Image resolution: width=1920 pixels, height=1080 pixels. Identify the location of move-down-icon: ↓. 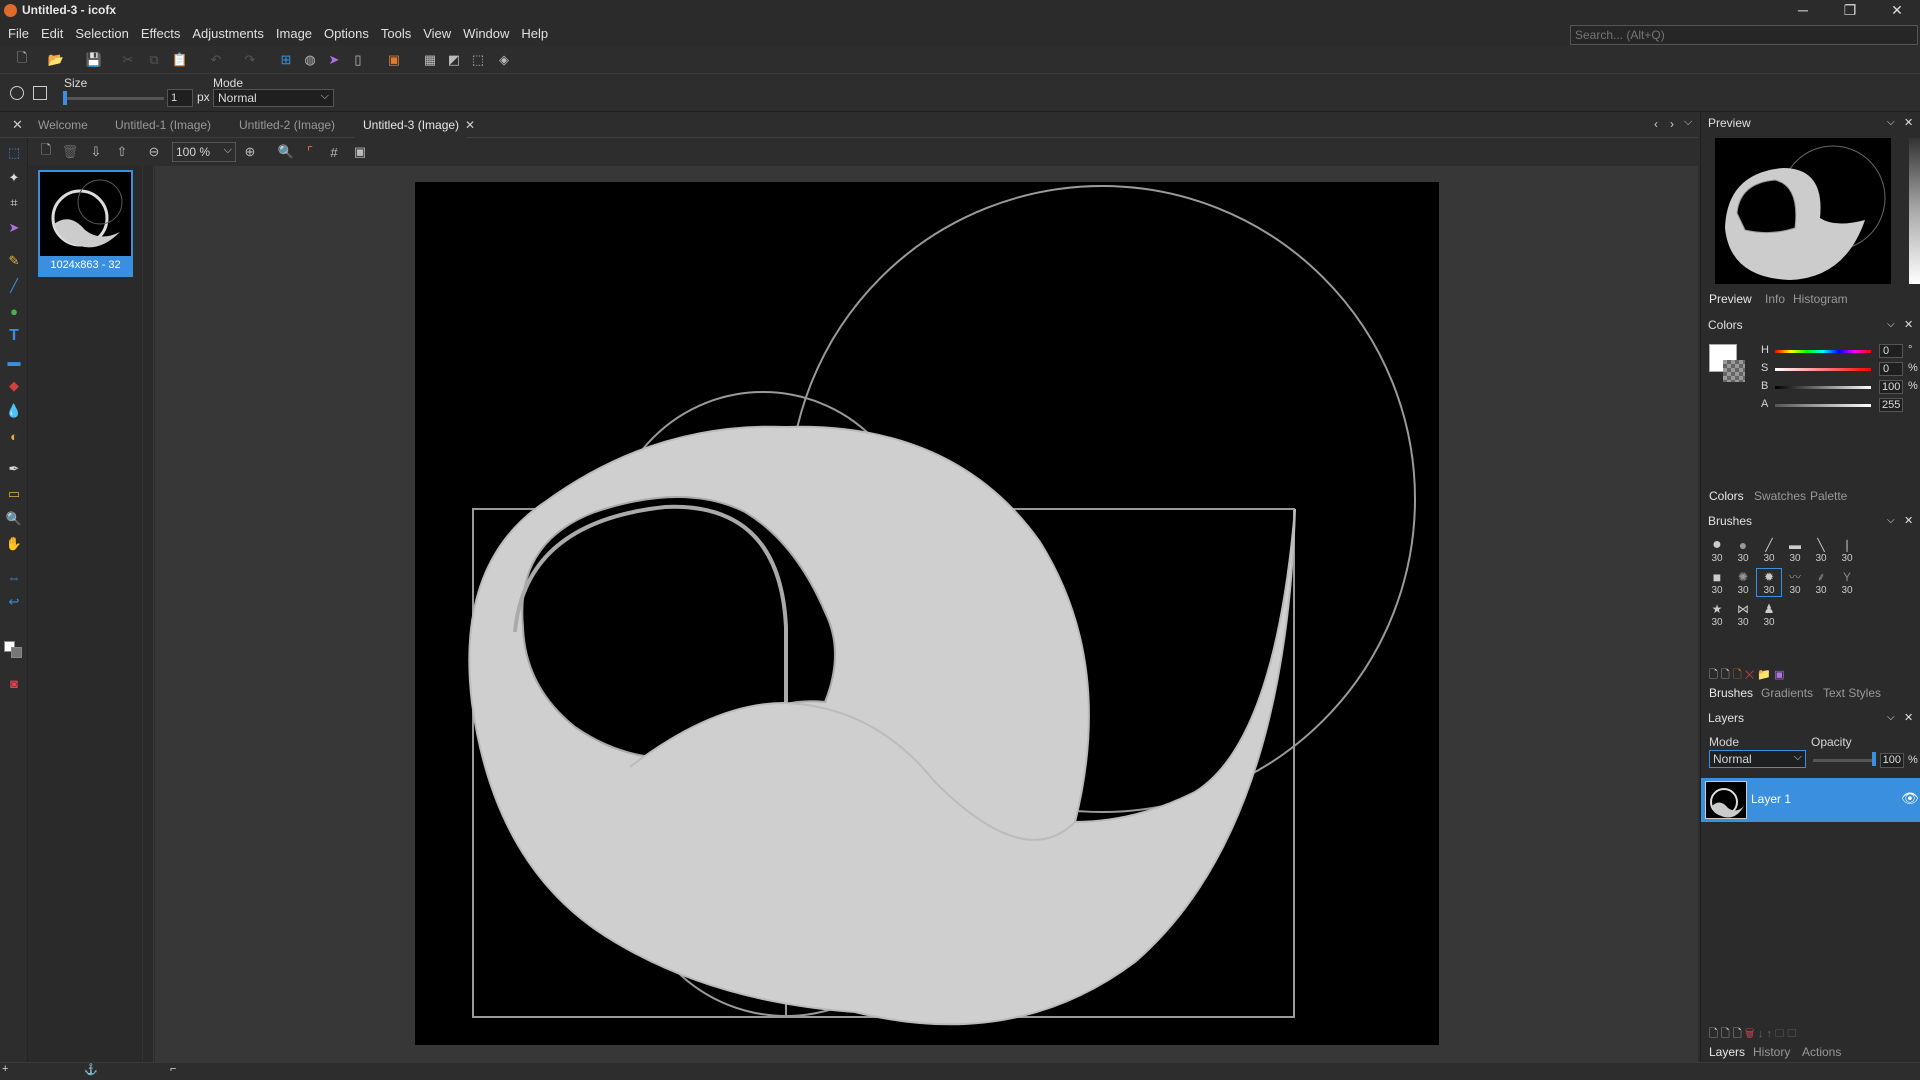
(1761, 1034).